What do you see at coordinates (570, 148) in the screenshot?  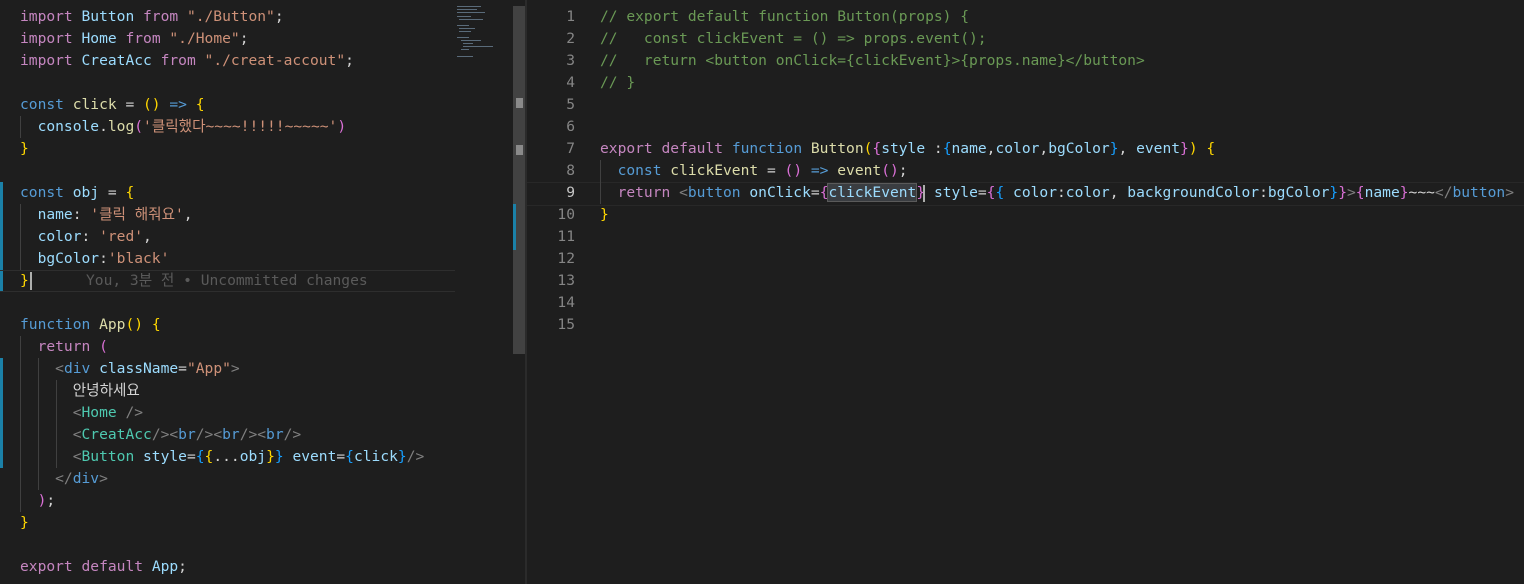 I see `line-number: 7` at bounding box center [570, 148].